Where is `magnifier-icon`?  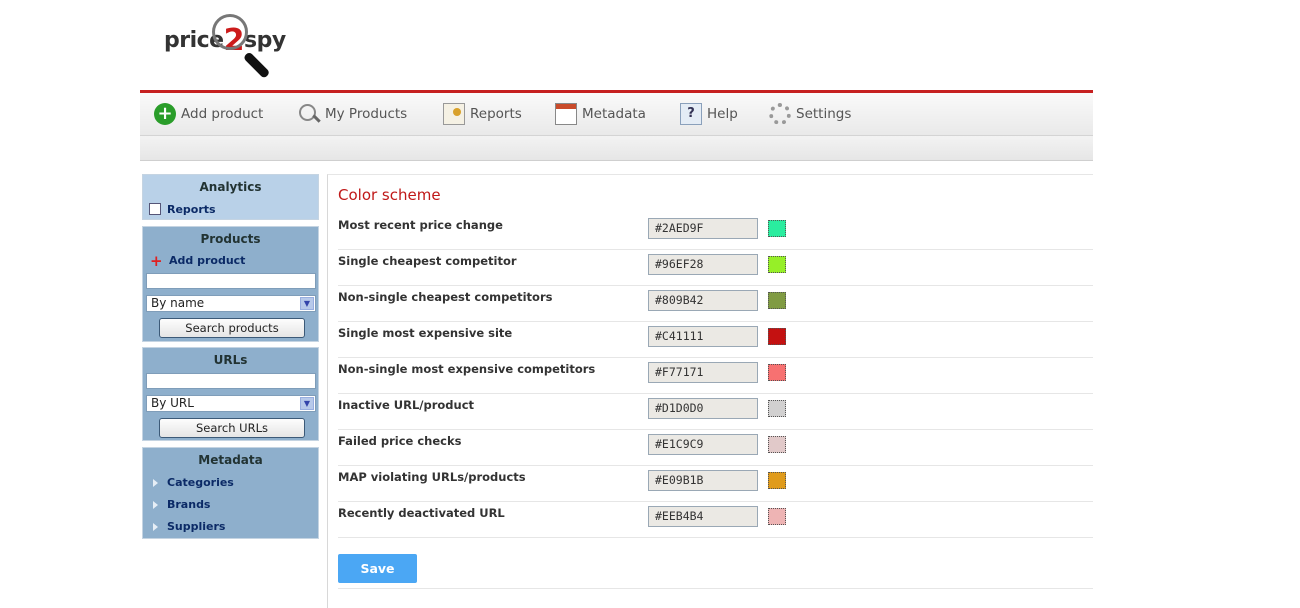
magnifier-icon is located at coordinates (309, 114).